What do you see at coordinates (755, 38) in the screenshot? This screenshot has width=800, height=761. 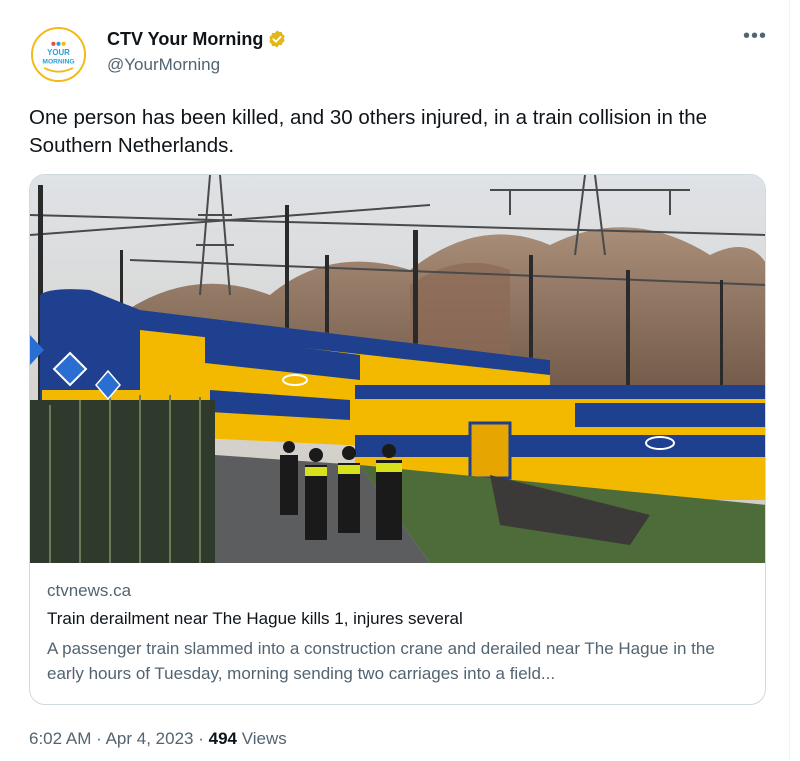 I see `more-horizontal-icon: •••` at bounding box center [755, 38].